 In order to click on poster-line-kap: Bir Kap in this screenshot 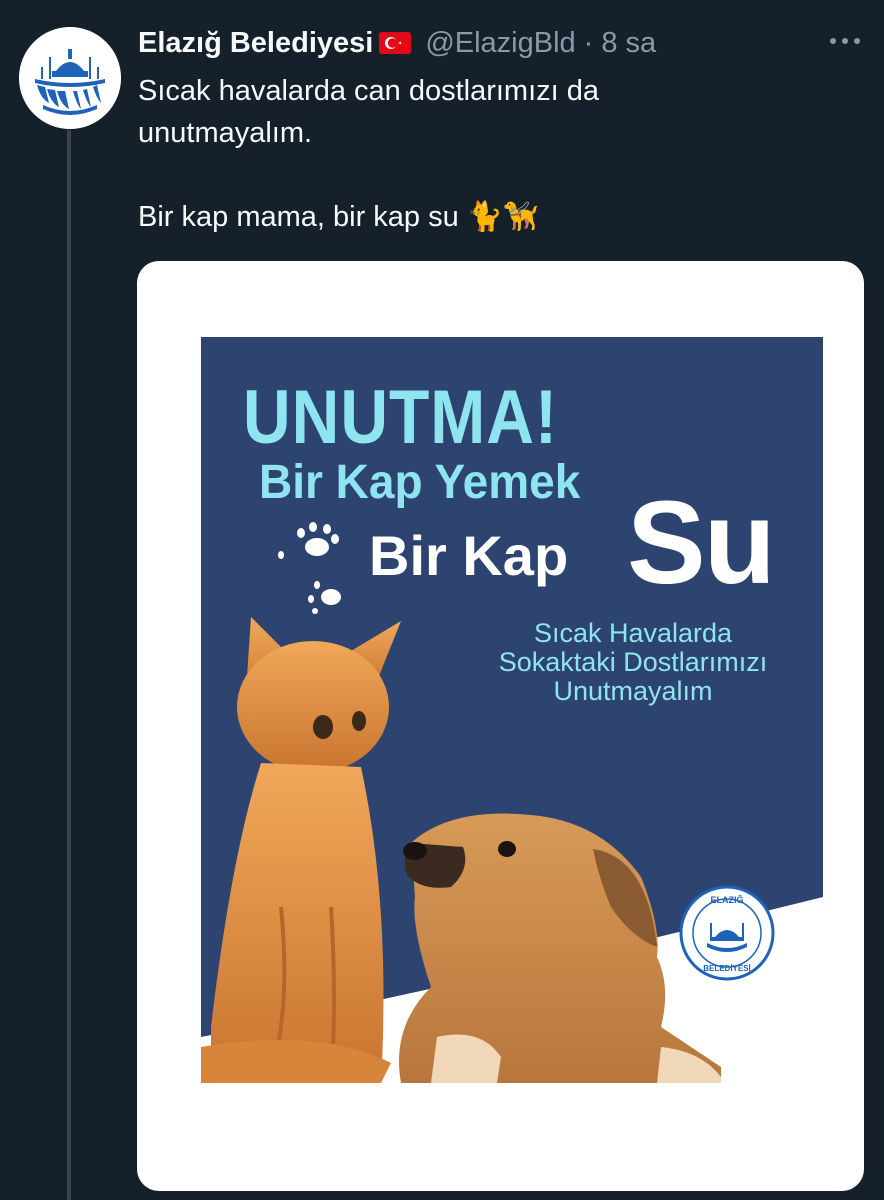, I will do `click(469, 555)`.